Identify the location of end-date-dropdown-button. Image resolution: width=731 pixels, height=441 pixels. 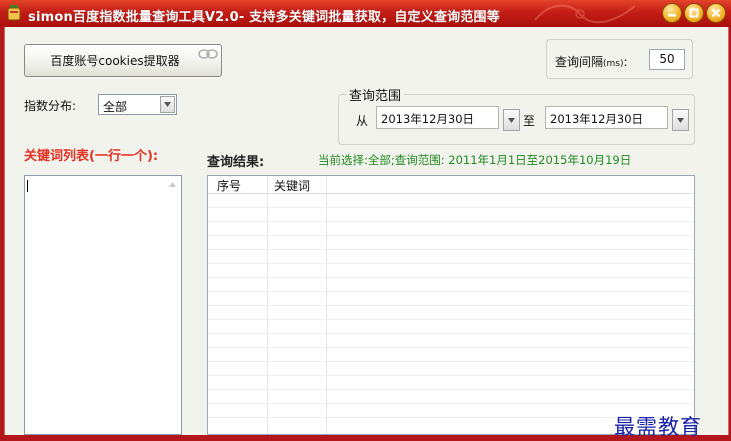
(680, 120).